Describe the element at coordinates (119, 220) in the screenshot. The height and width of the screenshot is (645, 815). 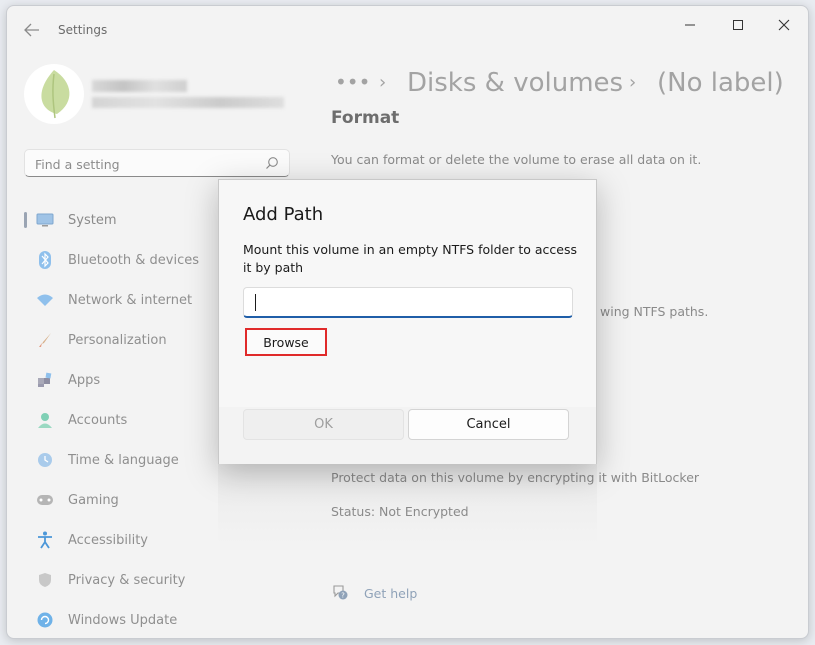
I see `sidebar-item-system: System` at that location.